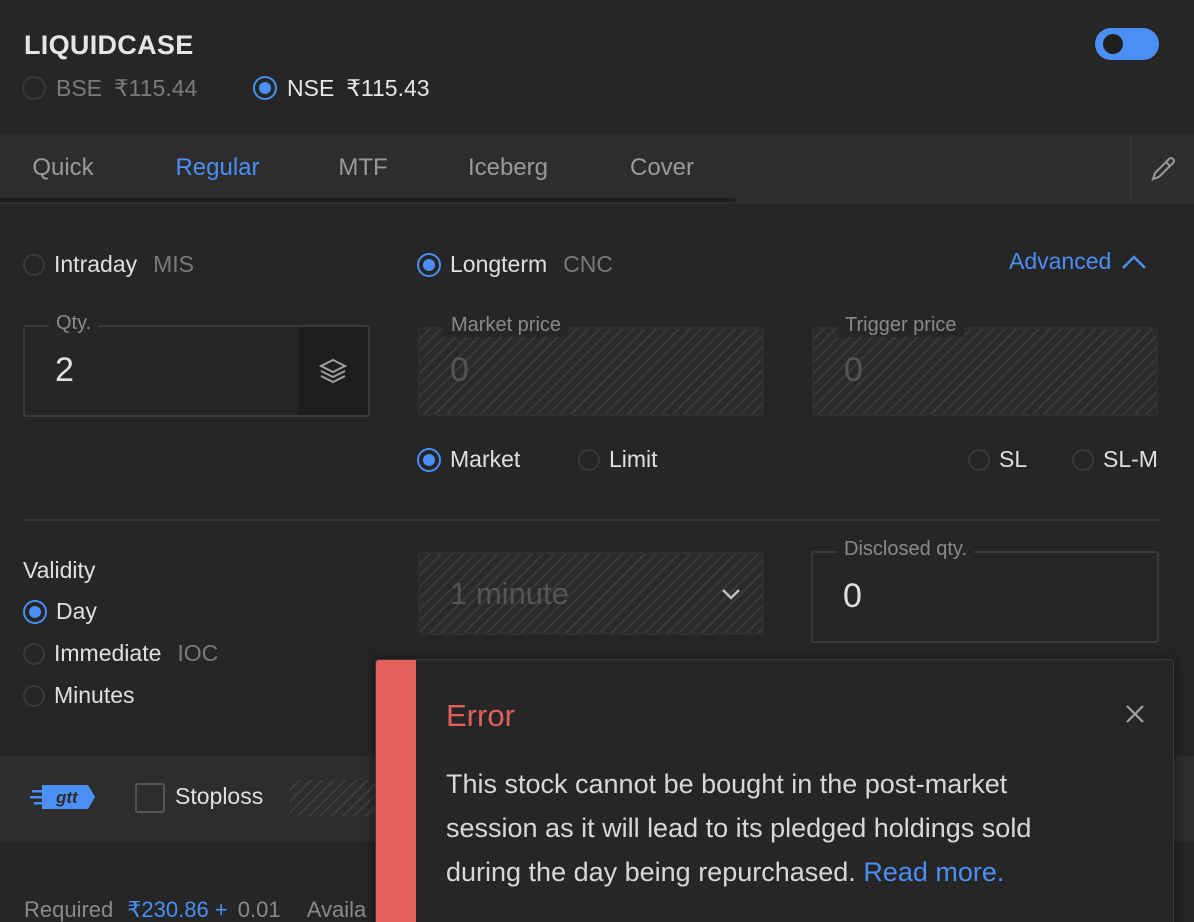  What do you see at coordinates (932, 200) in the screenshot?
I see `tab-underline-rest` at bounding box center [932, 200].